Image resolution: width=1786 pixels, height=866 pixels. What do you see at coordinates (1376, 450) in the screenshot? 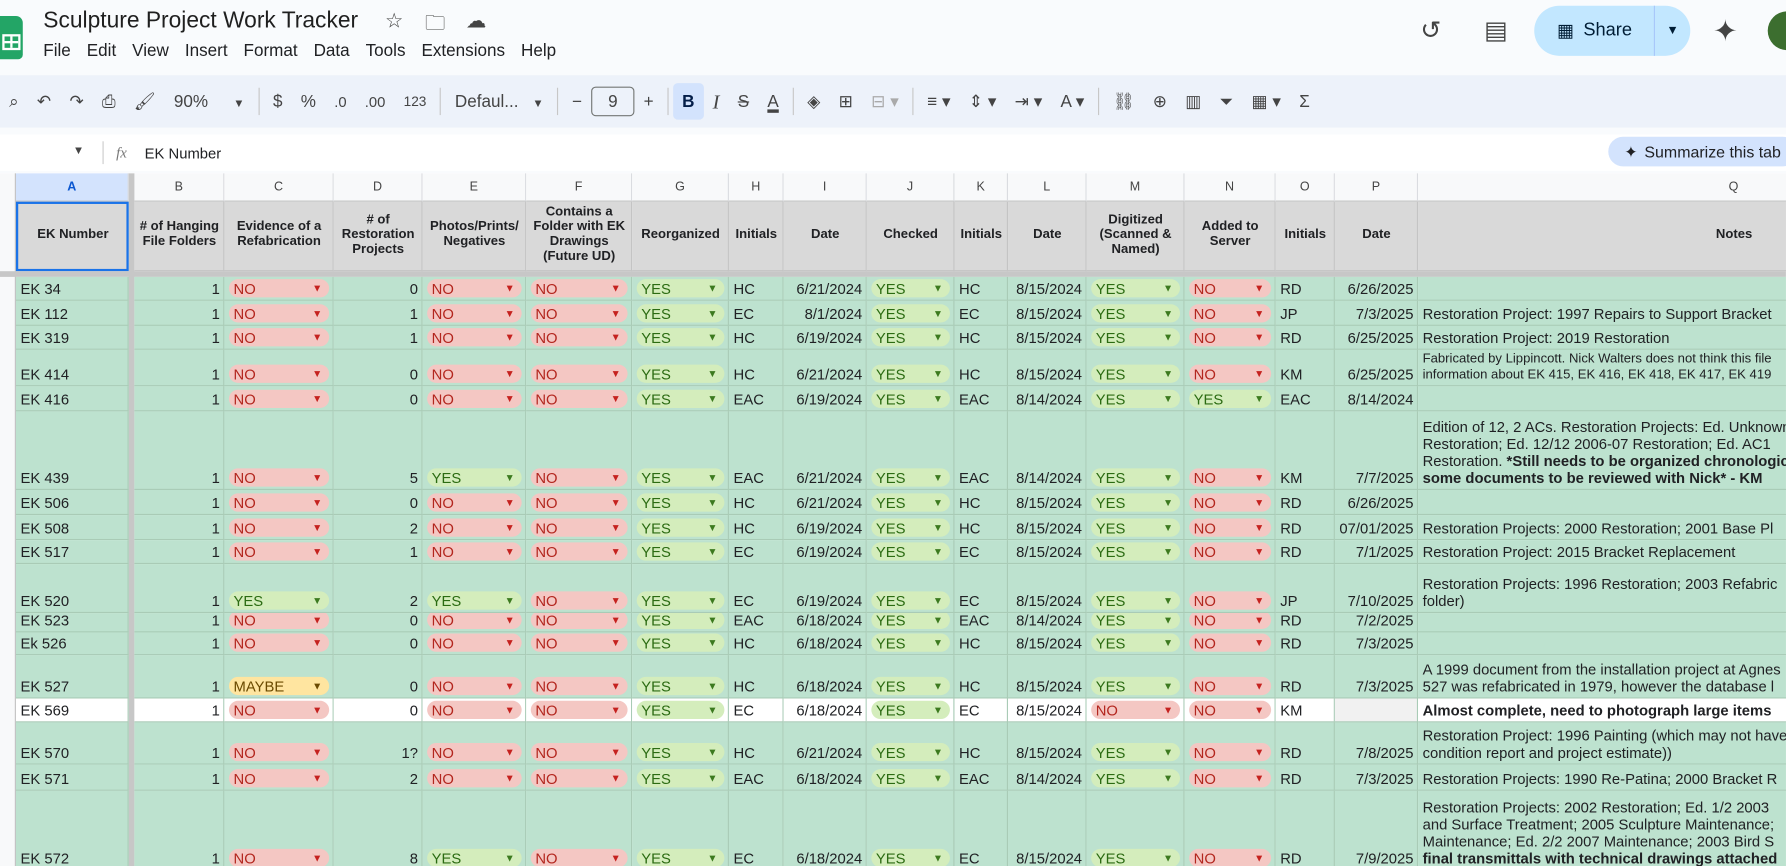
I see `table-cell: 7/7/2025` at bounding box center [1376, 450].